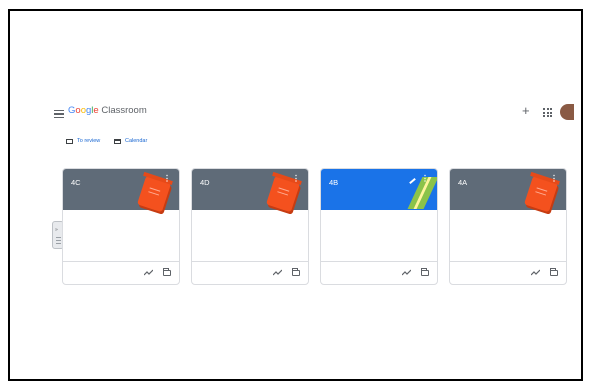  I want to click on brand-letter: e, so click(96, 110).